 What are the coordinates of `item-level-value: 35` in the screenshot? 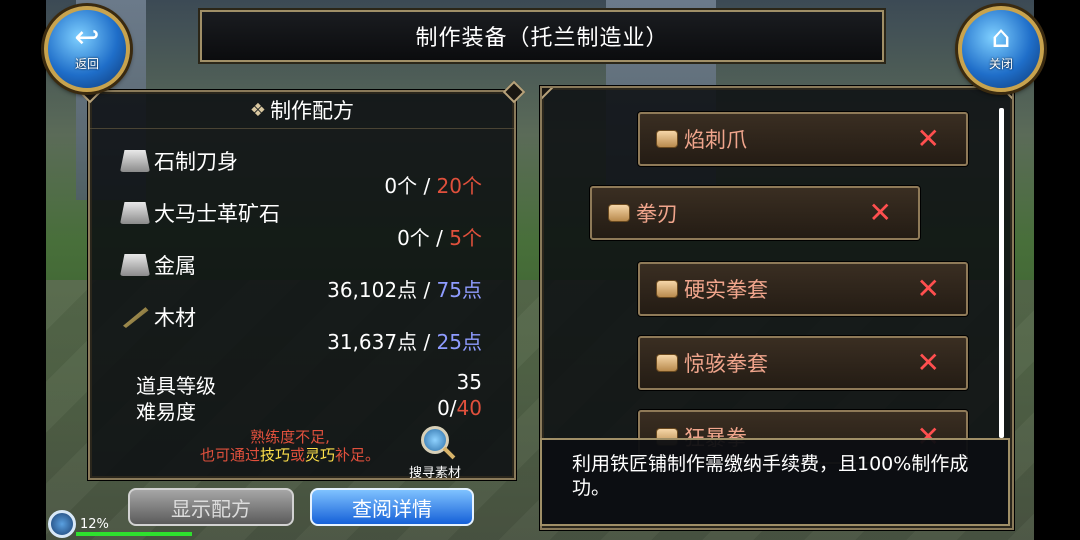 It's located at (469, 382).